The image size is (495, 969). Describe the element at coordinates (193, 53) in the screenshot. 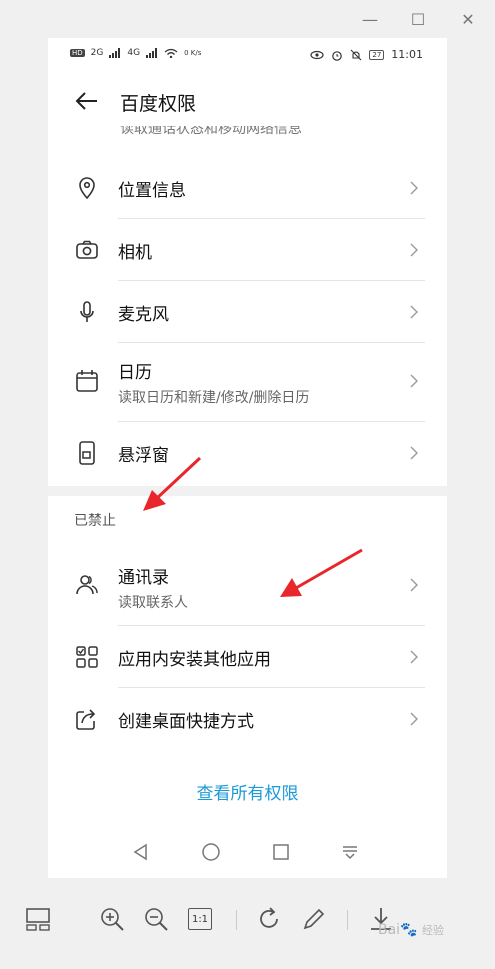

I see `network-speed-text: 0 K/s` at that location.